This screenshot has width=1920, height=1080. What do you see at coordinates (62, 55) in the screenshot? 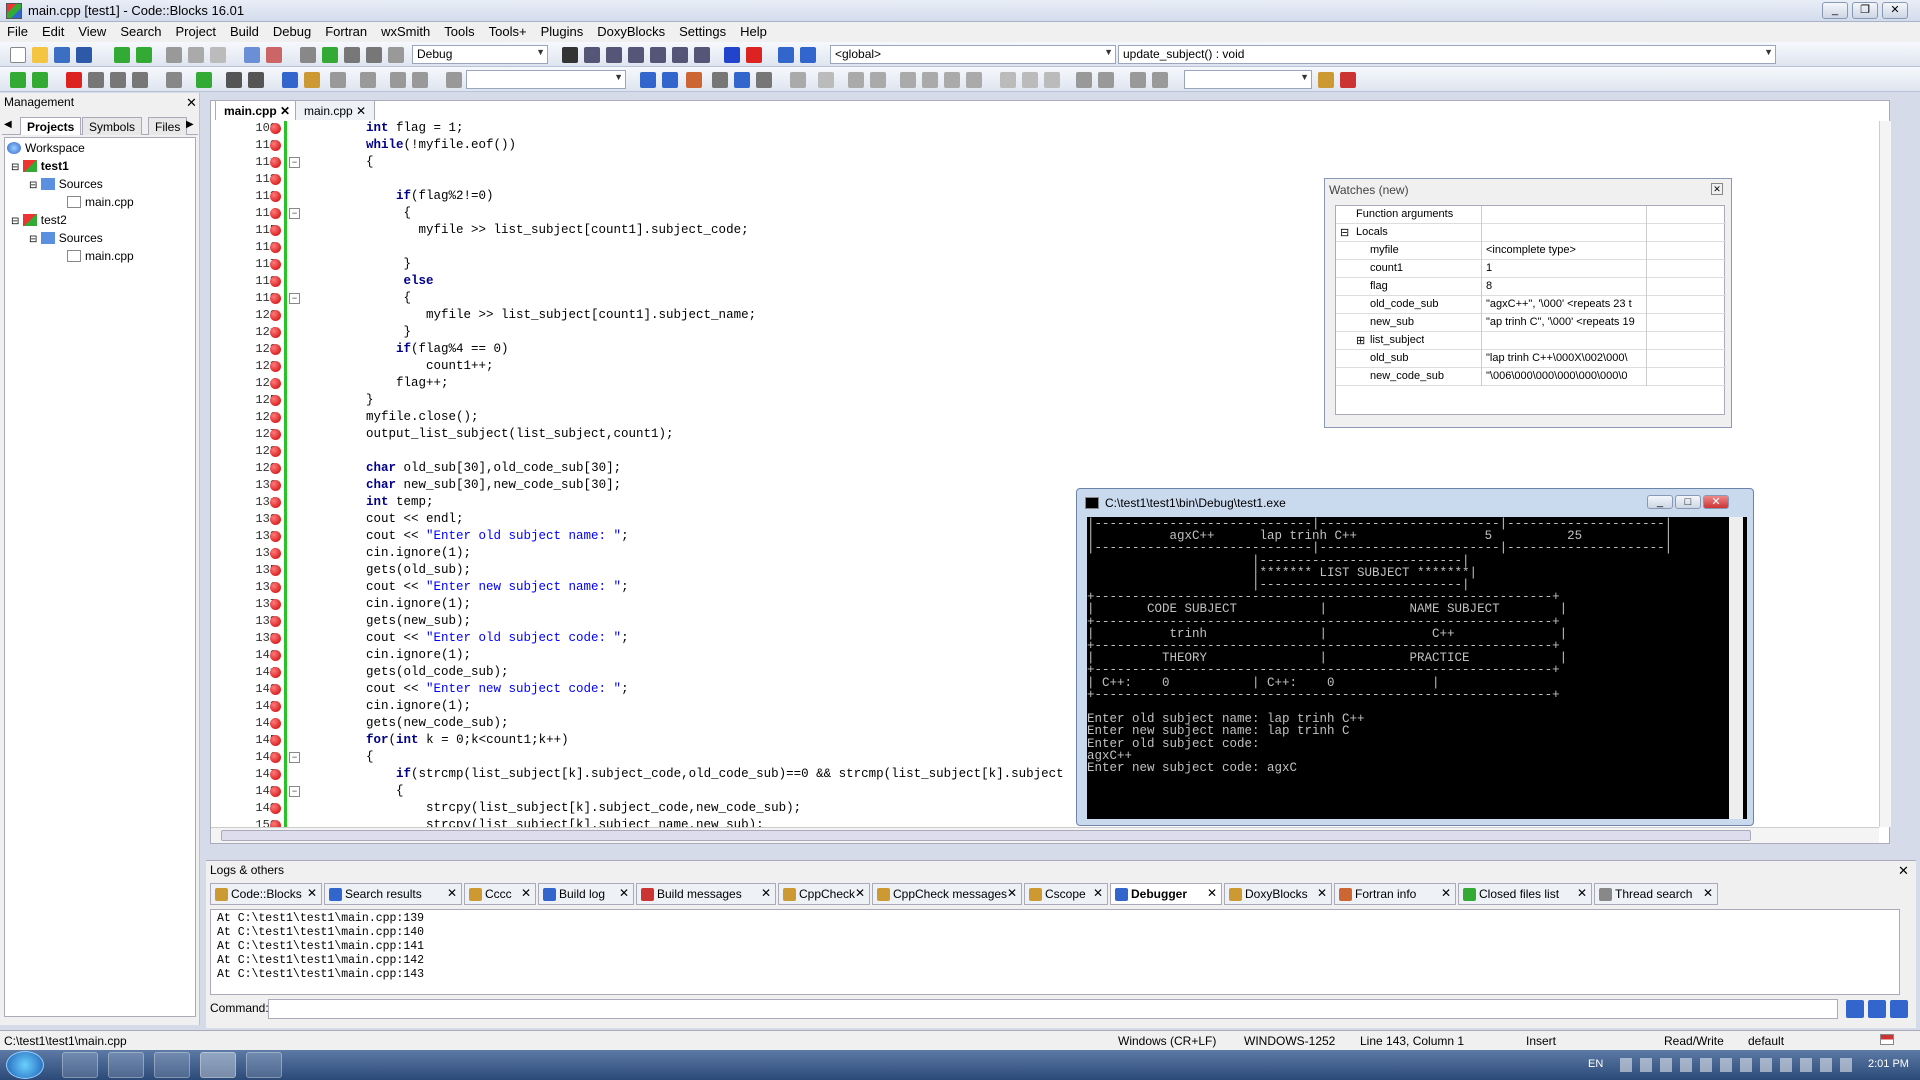
I see `save-icon` at bounding box center [62, 55].